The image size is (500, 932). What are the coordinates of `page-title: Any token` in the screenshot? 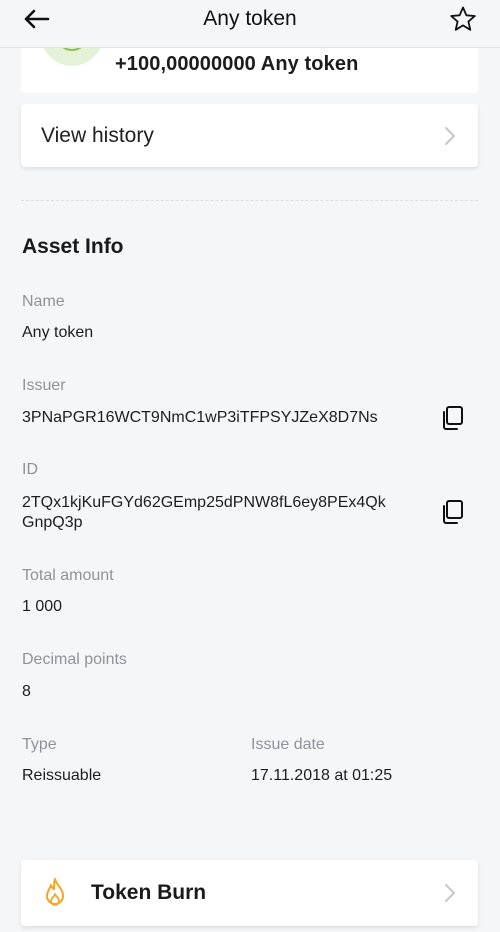 It's located at (250, 18).